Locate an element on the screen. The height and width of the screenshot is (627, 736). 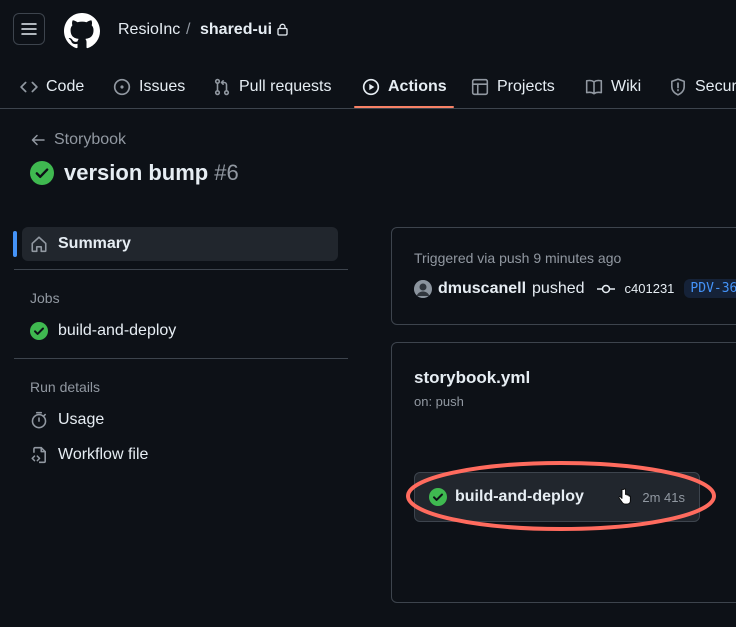
file-code-icon is located at coordinates (38, 455).